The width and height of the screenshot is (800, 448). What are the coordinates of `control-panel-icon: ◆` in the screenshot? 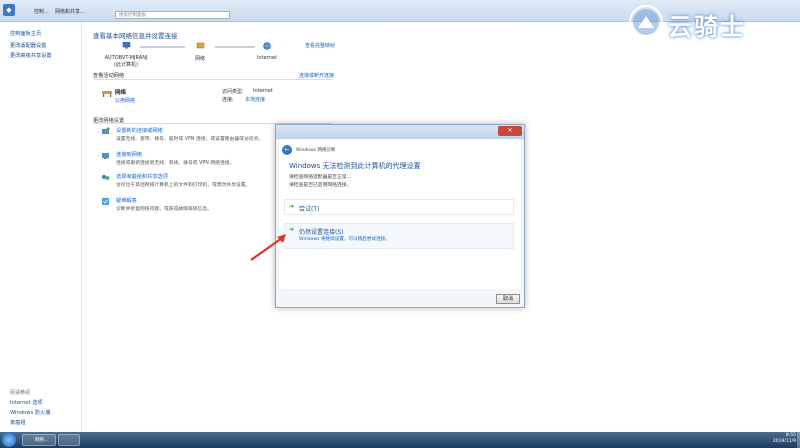 It's located at (9, 10).